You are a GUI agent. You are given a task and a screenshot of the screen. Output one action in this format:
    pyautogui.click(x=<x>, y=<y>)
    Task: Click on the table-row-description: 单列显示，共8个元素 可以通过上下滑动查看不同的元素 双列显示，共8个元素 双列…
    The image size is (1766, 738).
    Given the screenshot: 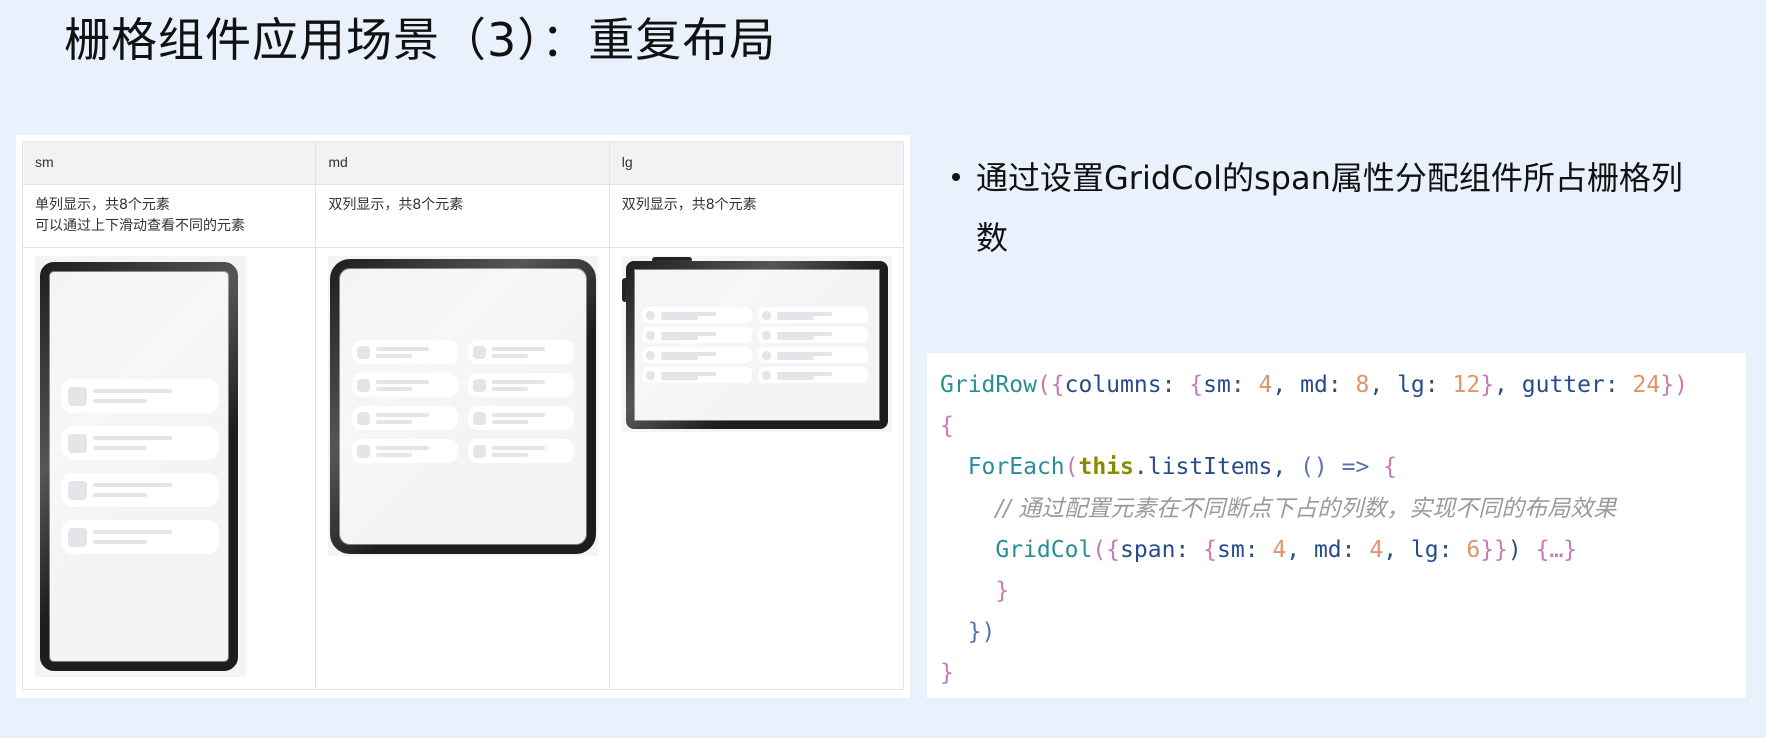 What is the action you would take?
    pyautogui.click(x=463, y=216)
    